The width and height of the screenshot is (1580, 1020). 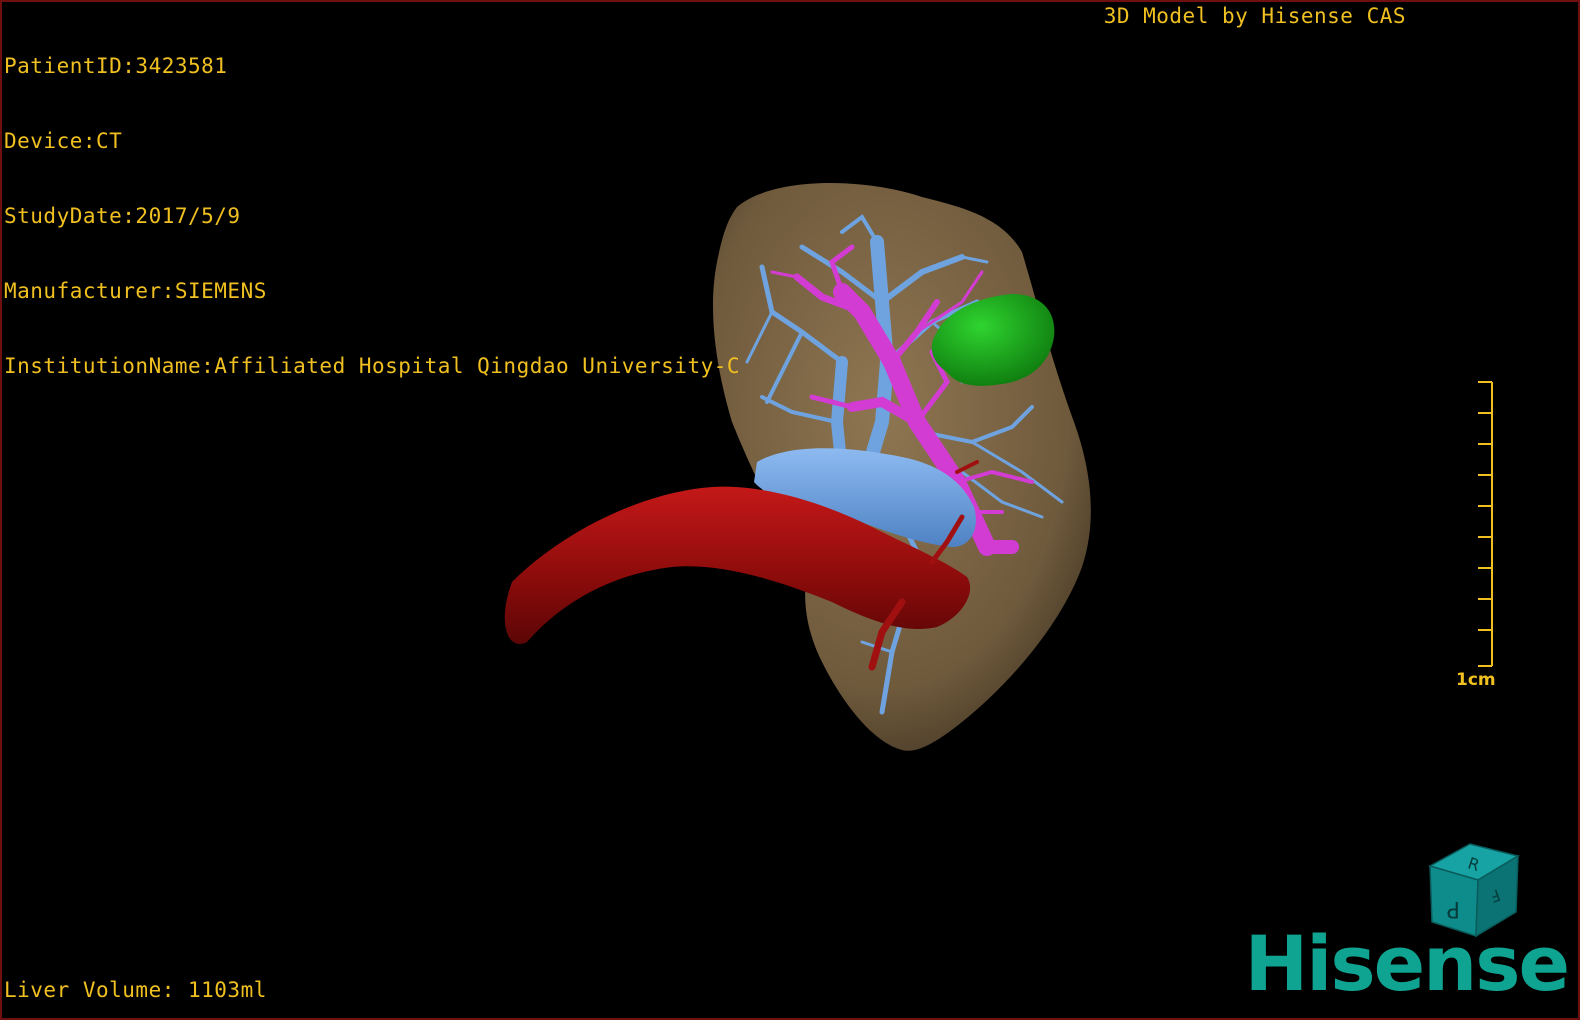 What do you see at coordinates (116, 66) in the screenshot?
I see `patient-id-text: PatientID:3423581` at bounding box center [116, 66].